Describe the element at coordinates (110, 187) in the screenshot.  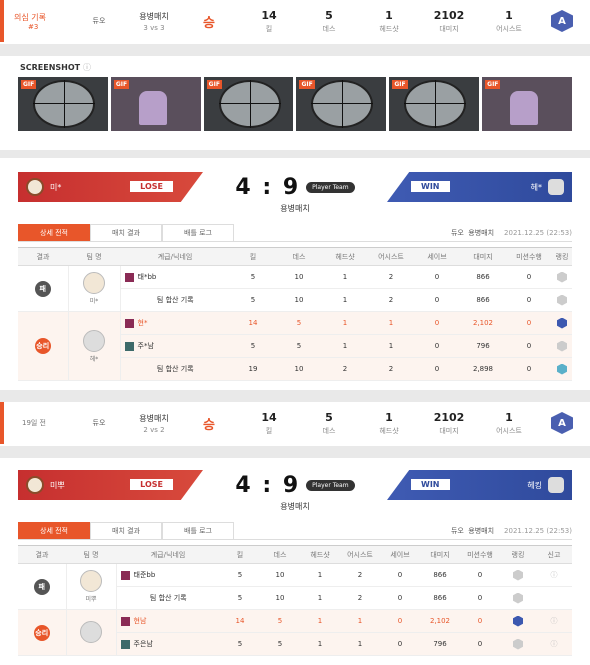
I see `team-left-banner: 미* LOSE` at that location.